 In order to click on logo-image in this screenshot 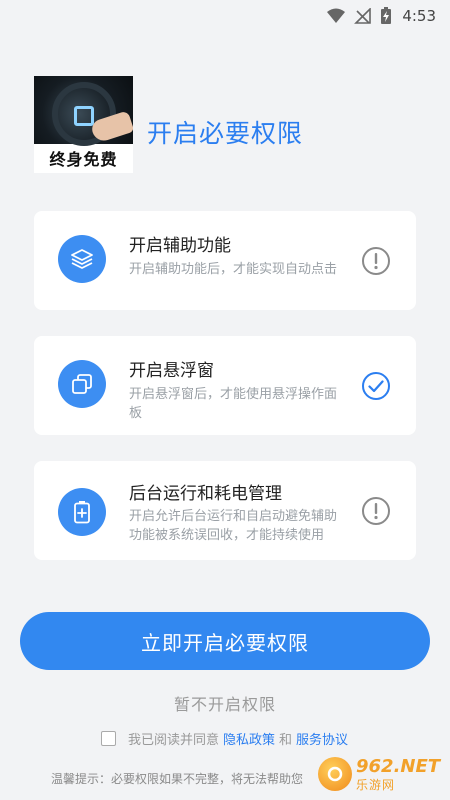, I will do `click(83, 111)`.